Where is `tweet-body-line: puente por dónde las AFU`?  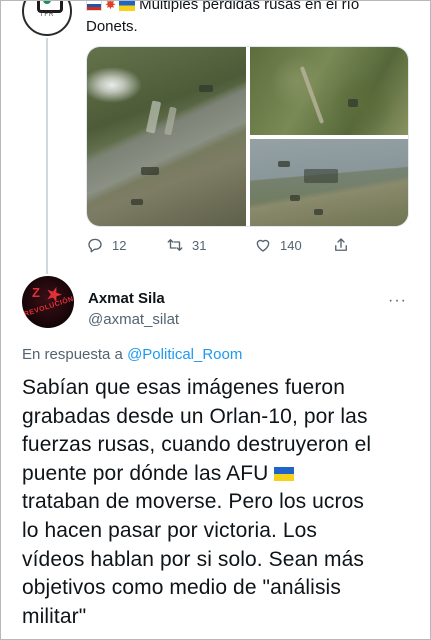
tweet-body-line: puente por dónde las AFU is located at coordinates (219, 474).